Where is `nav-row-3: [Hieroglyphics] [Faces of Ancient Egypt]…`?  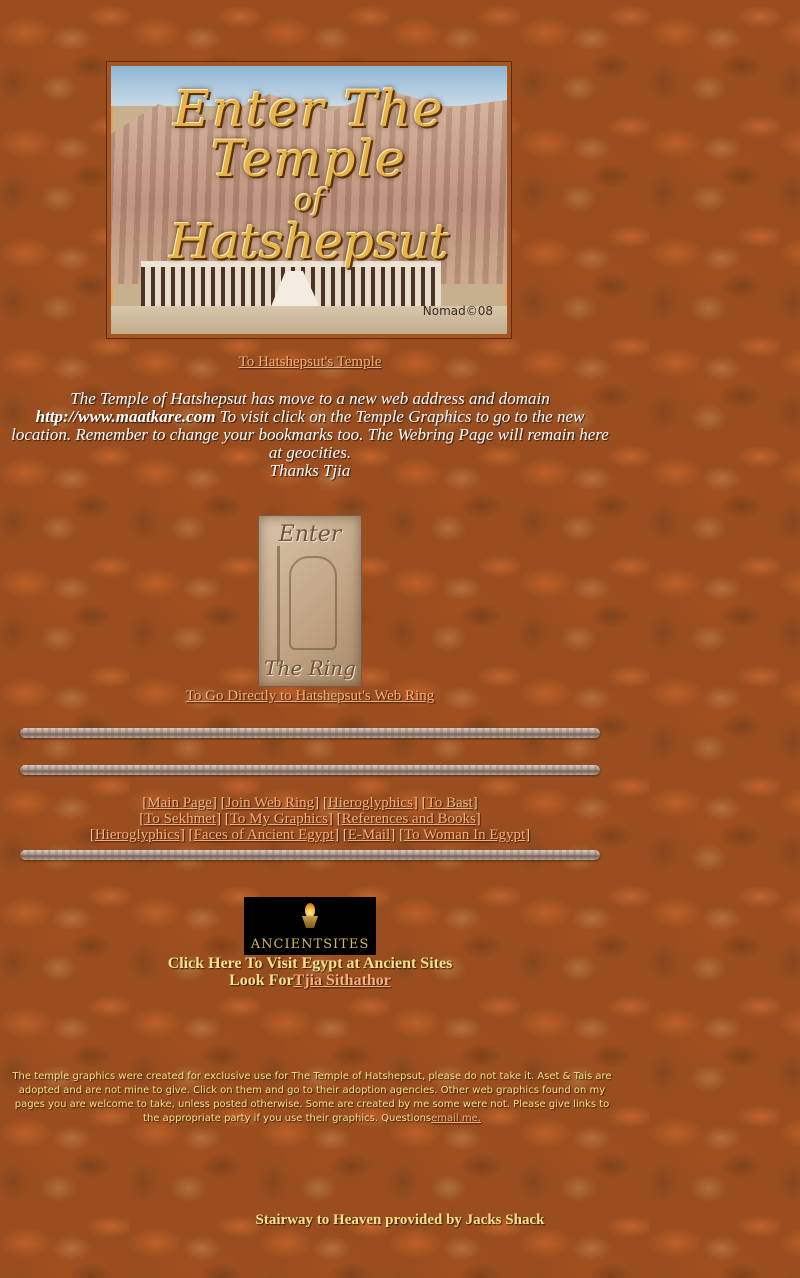 nav-row-3: [Hieroglyphics] [Faces of Ancient Egypt]… is located at coordinates (310, 835).